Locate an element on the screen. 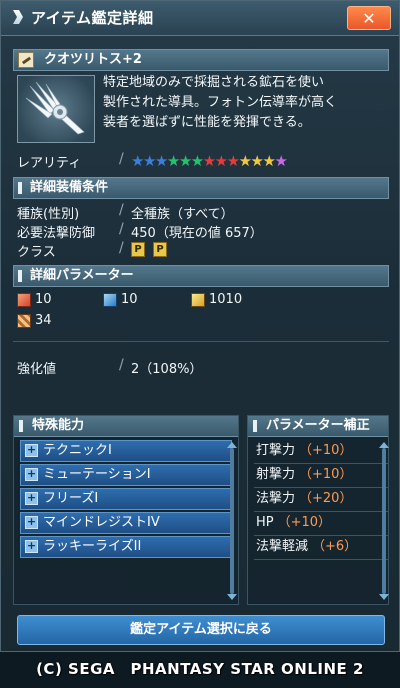 Image resolution: width=400 pixels, height=688 pixels. abilities-scrollbar is located at coordinates (232, 521).